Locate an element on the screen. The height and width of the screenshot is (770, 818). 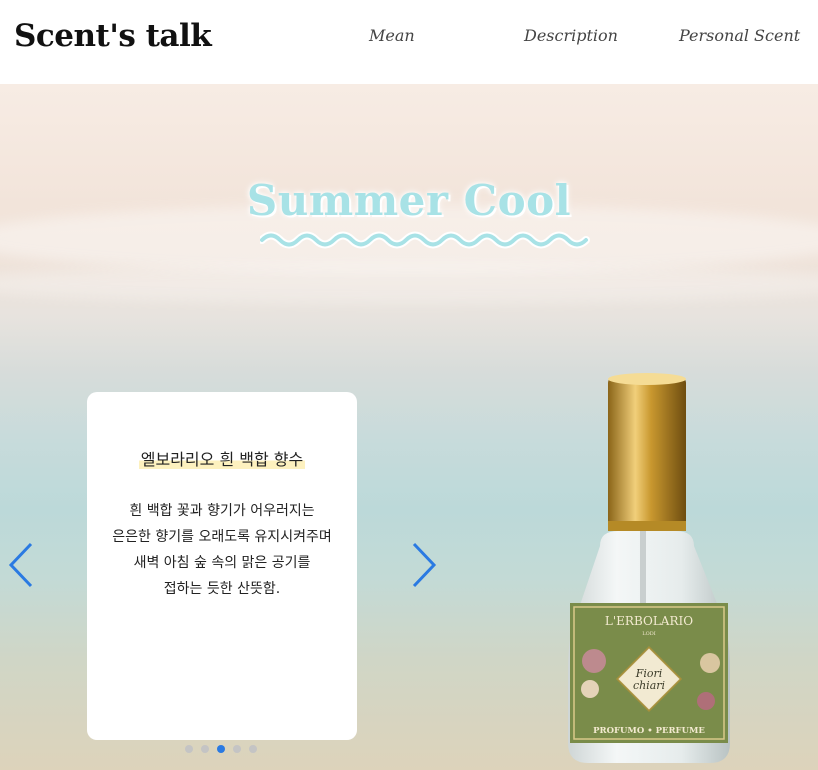
chevron-right-icon is located at coordinates (424, 565).